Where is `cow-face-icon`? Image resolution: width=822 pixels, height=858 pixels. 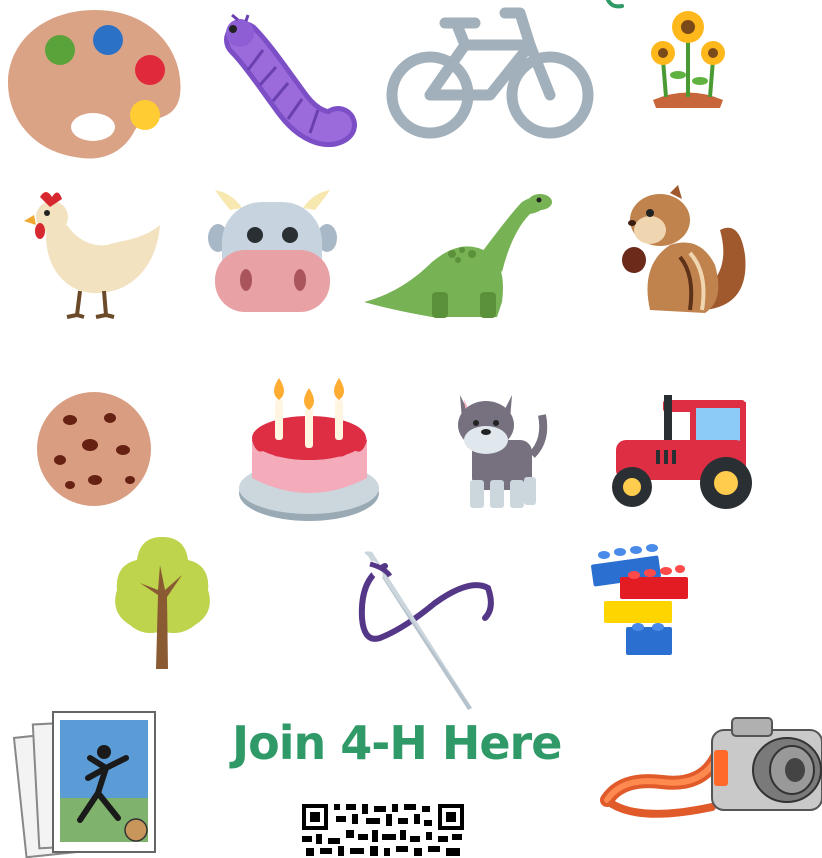 cow-face-icon is located at coordinates (272, 252).